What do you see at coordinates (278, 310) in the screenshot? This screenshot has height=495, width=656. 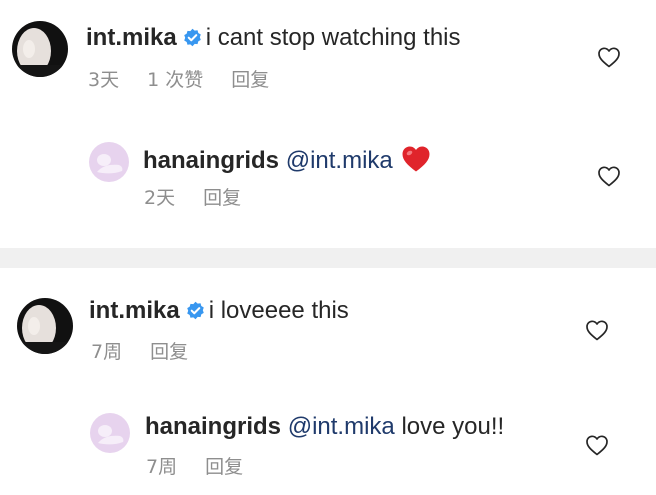 I see `comment-text: i loveeee this` at bounding box center [278, 310].